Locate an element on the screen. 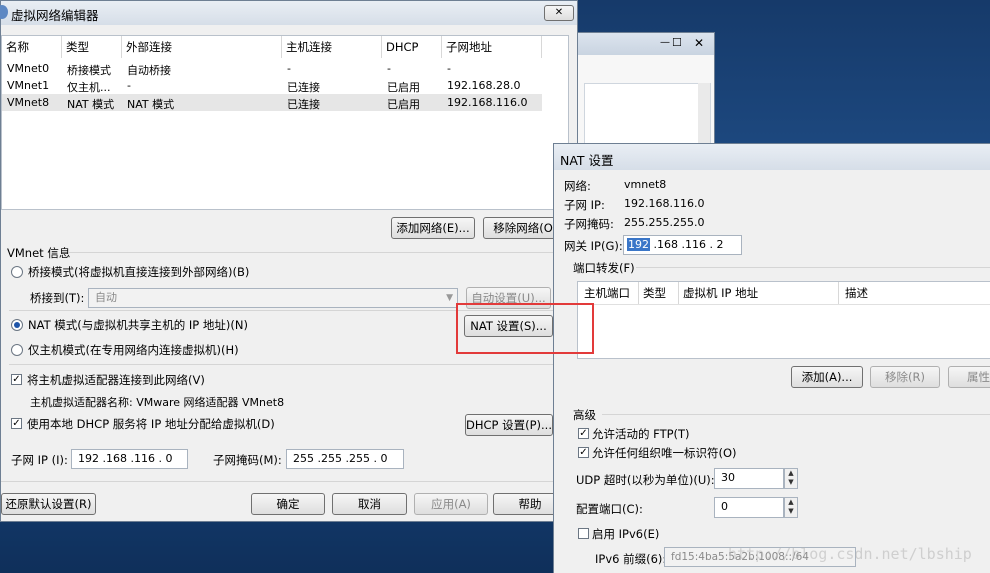 The height and width of the screenshot is (573, 990). bridge-to-select: 自动 ▼ is located at coordinates (273, 298).